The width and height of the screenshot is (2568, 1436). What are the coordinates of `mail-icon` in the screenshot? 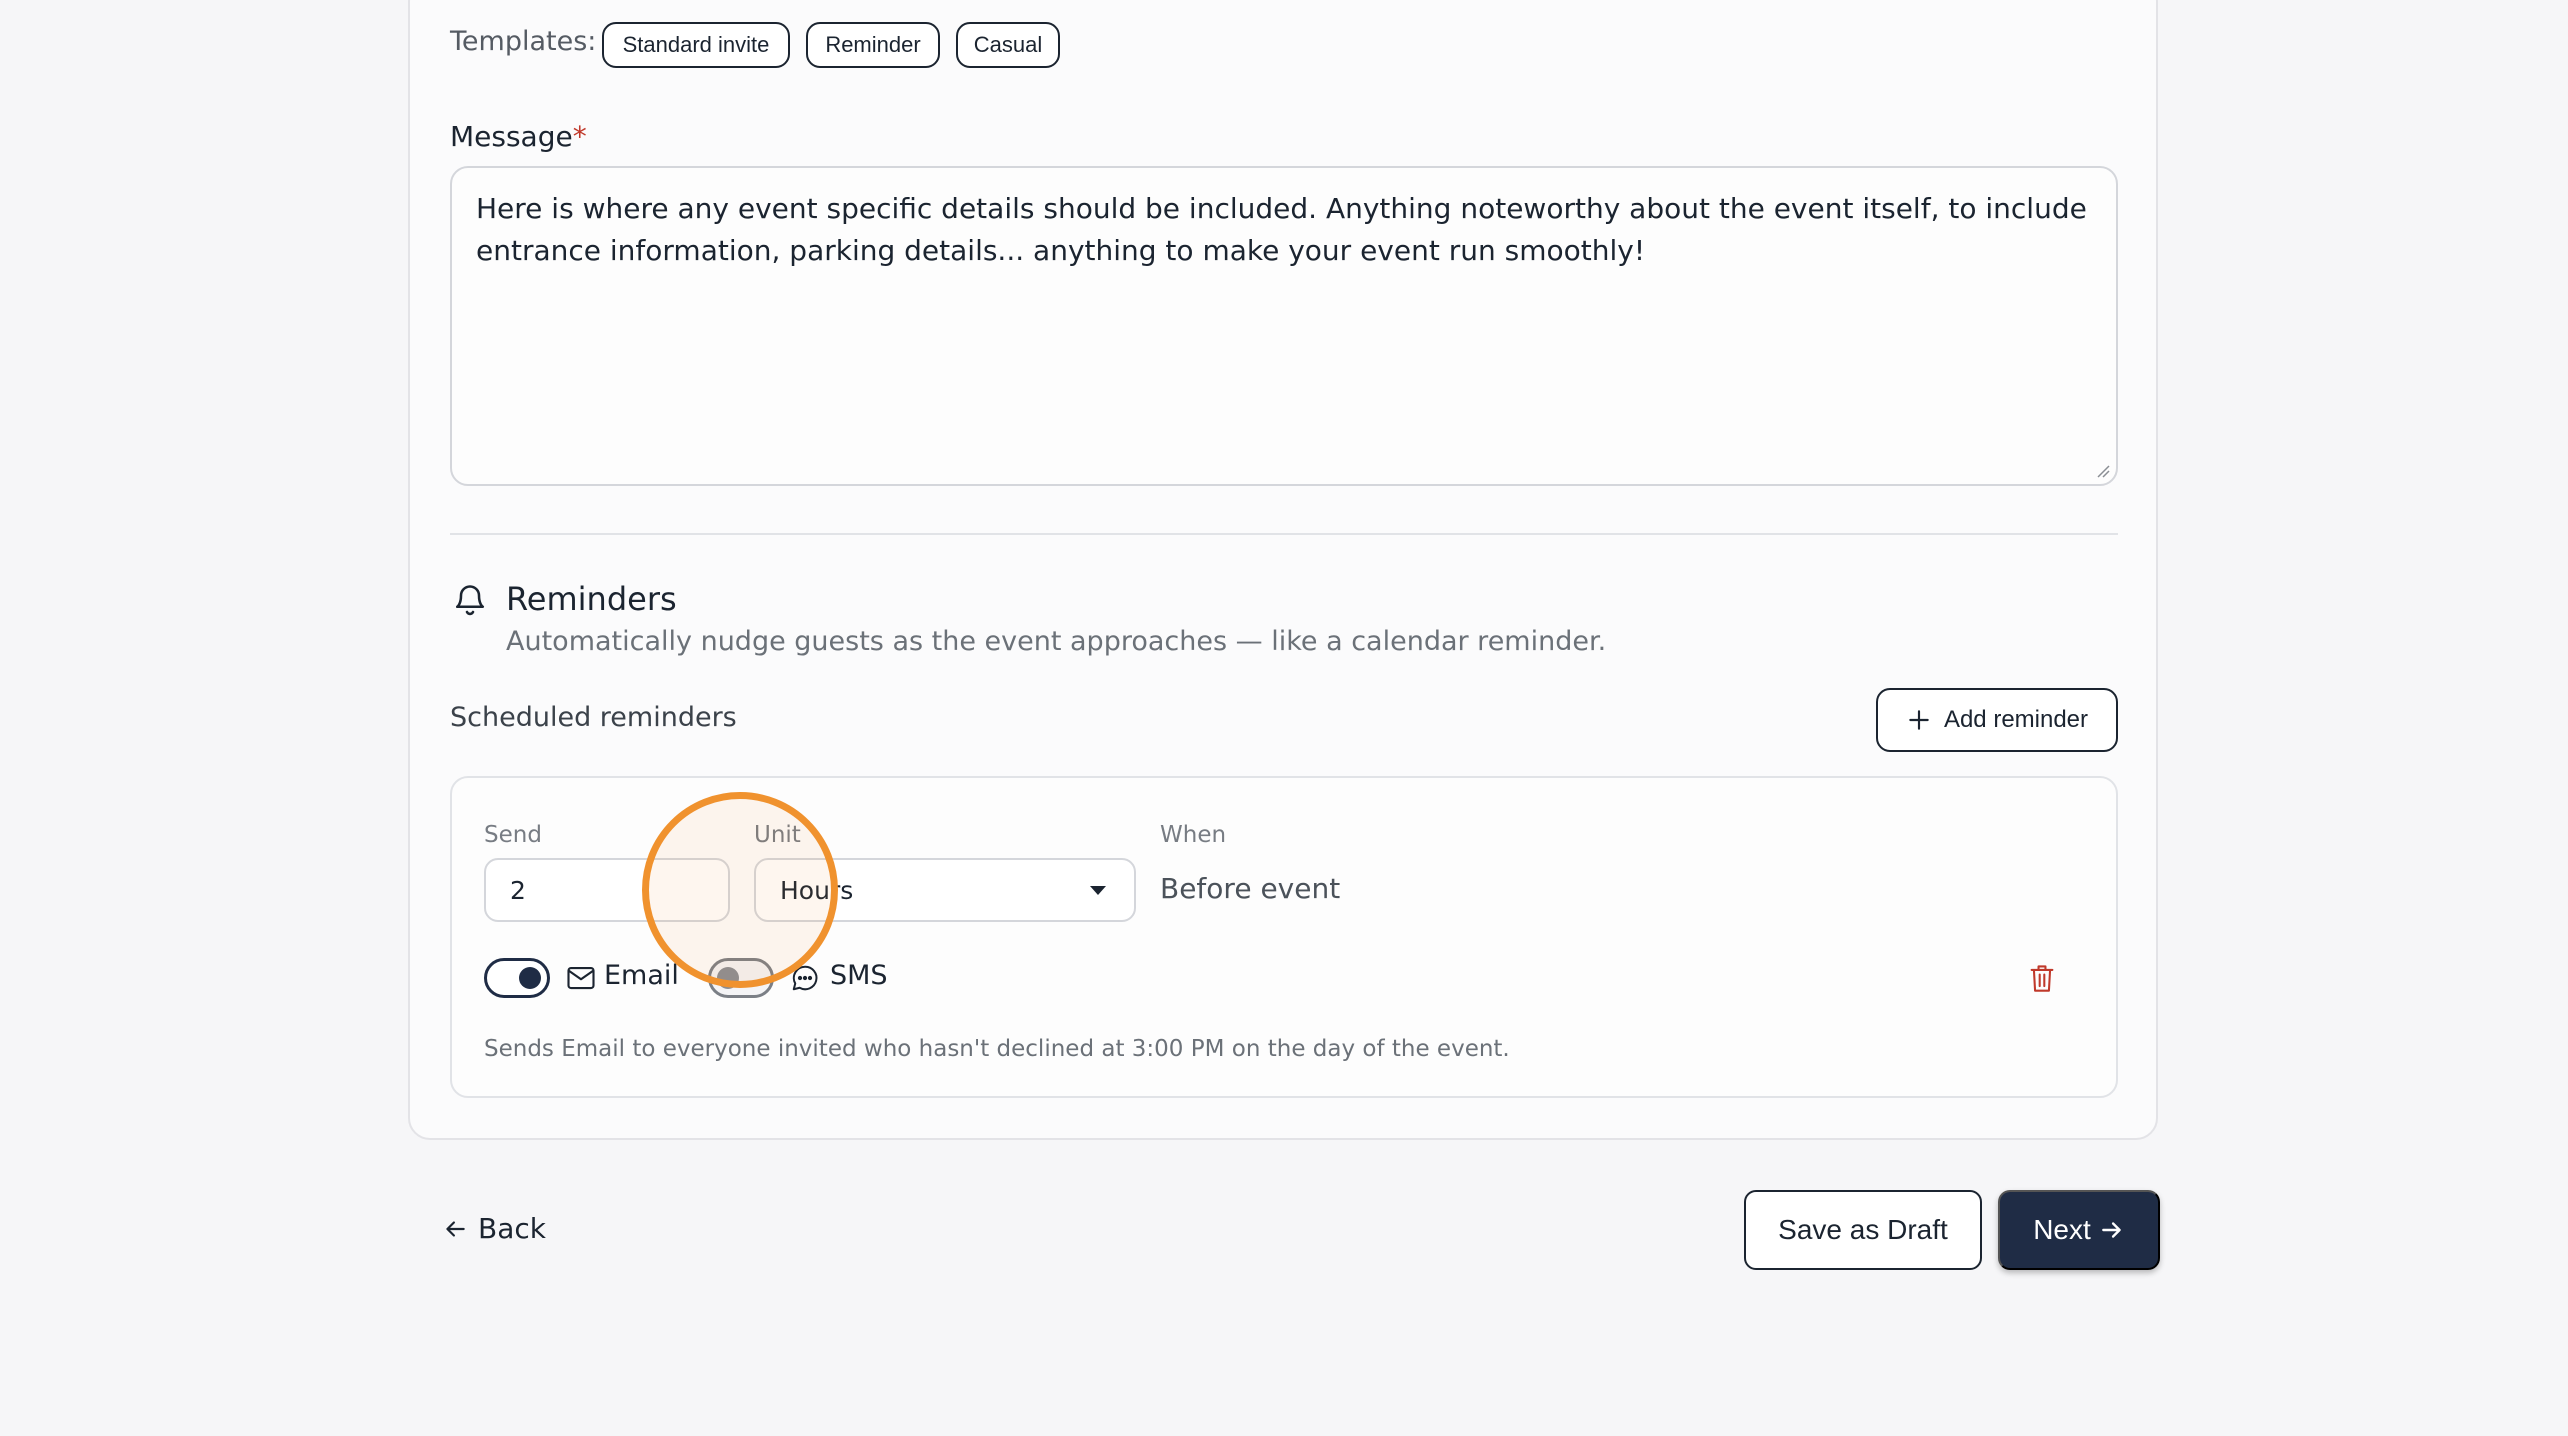 It's located at (581, 978).